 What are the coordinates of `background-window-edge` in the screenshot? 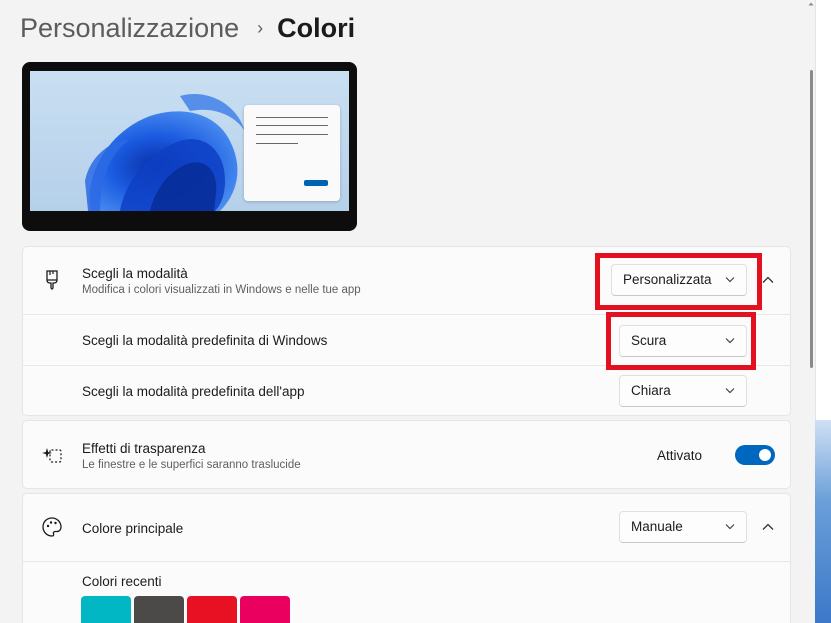 It's located at (823, 521).